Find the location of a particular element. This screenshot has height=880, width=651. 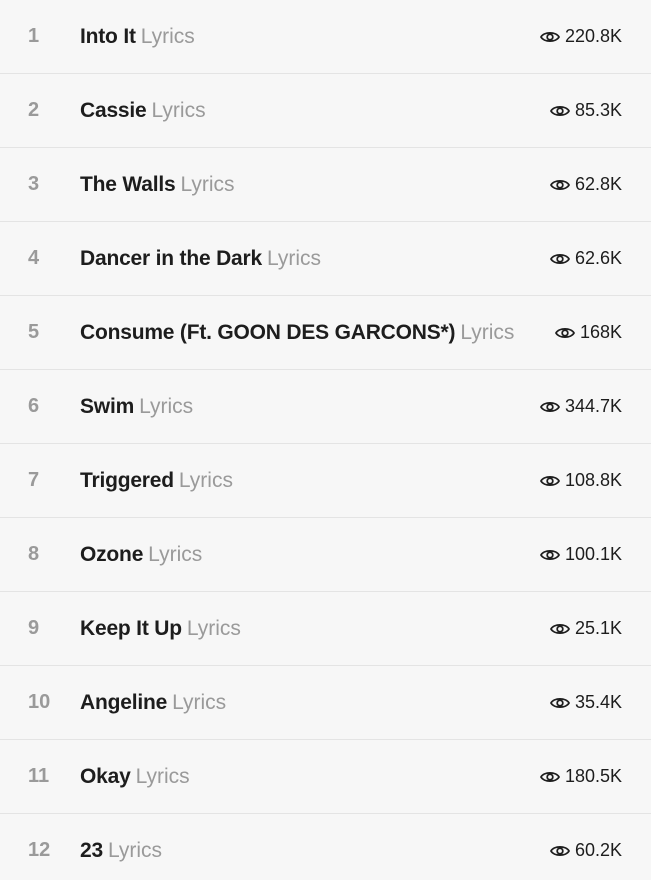

track-title: Into It is located at coordinates (108, 36).